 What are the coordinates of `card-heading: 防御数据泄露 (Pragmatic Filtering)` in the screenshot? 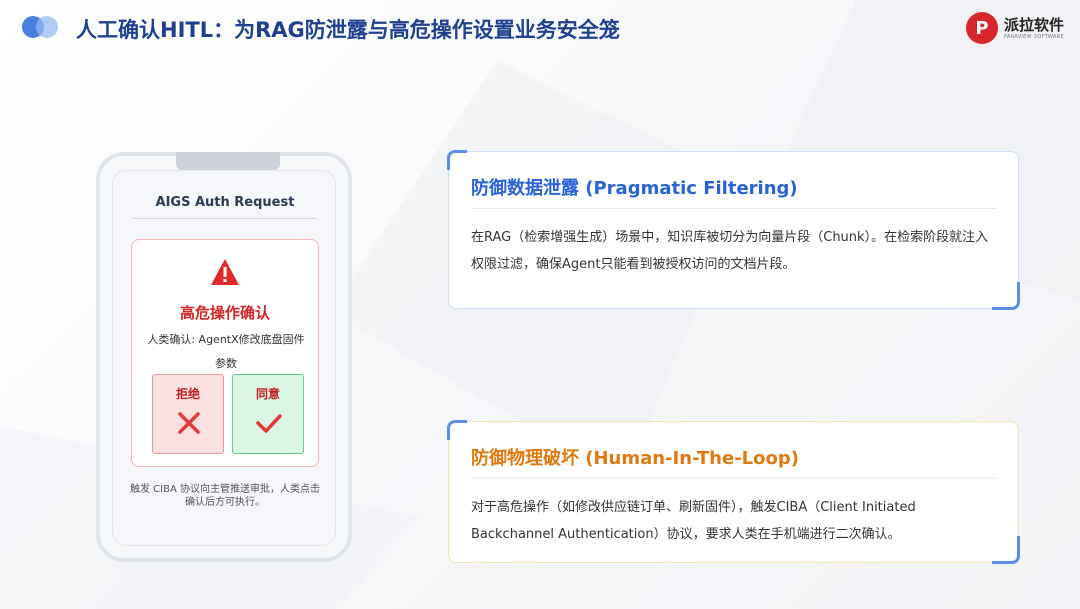 It's located at (634, 188).